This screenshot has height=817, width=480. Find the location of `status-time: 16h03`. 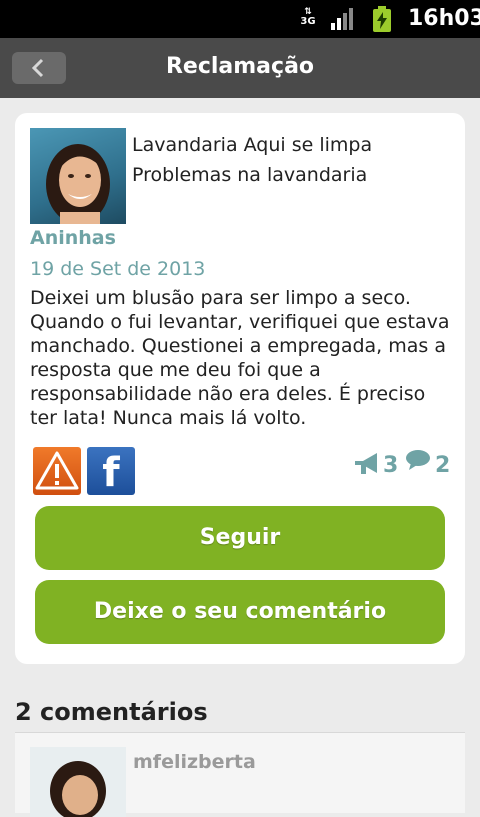

status-time: 16h03 is located at coordinates (444, 18).